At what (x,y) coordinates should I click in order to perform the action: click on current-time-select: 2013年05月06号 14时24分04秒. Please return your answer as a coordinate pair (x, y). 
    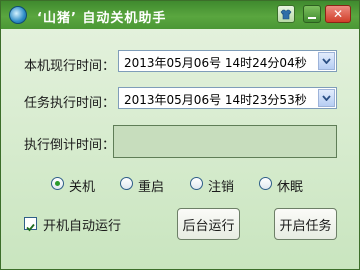
    Looking at the image, I should click on (227, 61).